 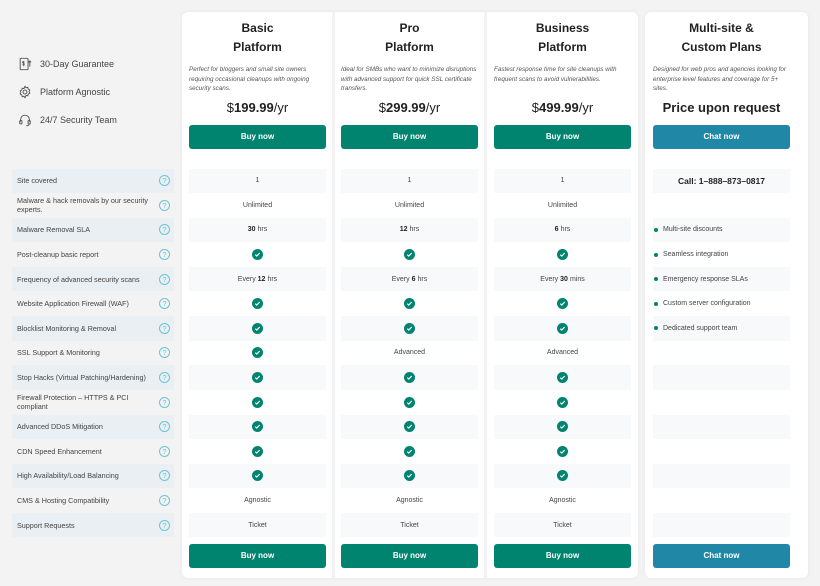 What do you see at coordinates (409, 37) in the screenshot?
I see `plan-title: Pro Platform` at bounding box center [409, 37].